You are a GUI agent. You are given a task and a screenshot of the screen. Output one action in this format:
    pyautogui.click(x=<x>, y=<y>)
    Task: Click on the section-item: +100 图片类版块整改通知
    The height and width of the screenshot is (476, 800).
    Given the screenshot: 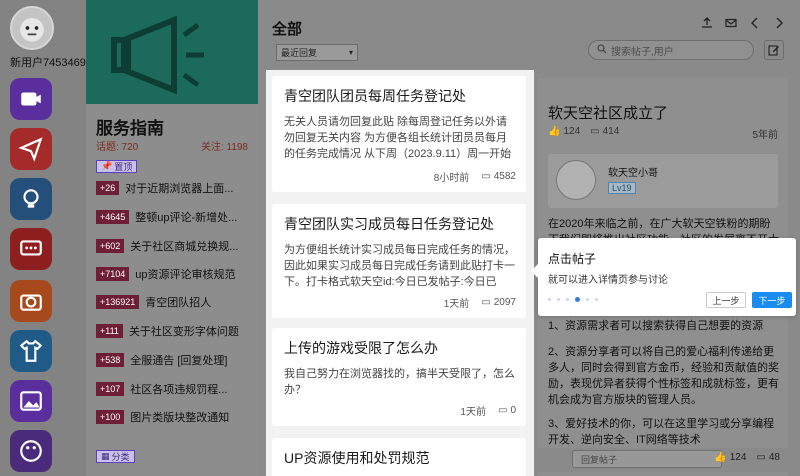 What is the action you would take?
    pyautogui.click(x=174, y=417)
    